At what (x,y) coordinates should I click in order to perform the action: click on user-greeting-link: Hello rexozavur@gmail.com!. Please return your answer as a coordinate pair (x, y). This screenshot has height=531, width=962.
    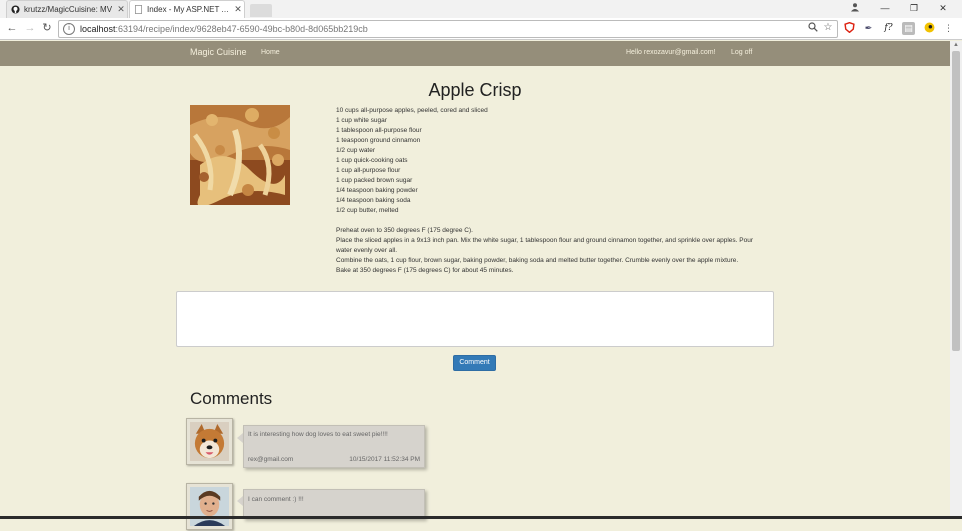
    Looking at the image, I should click on (671, 52).